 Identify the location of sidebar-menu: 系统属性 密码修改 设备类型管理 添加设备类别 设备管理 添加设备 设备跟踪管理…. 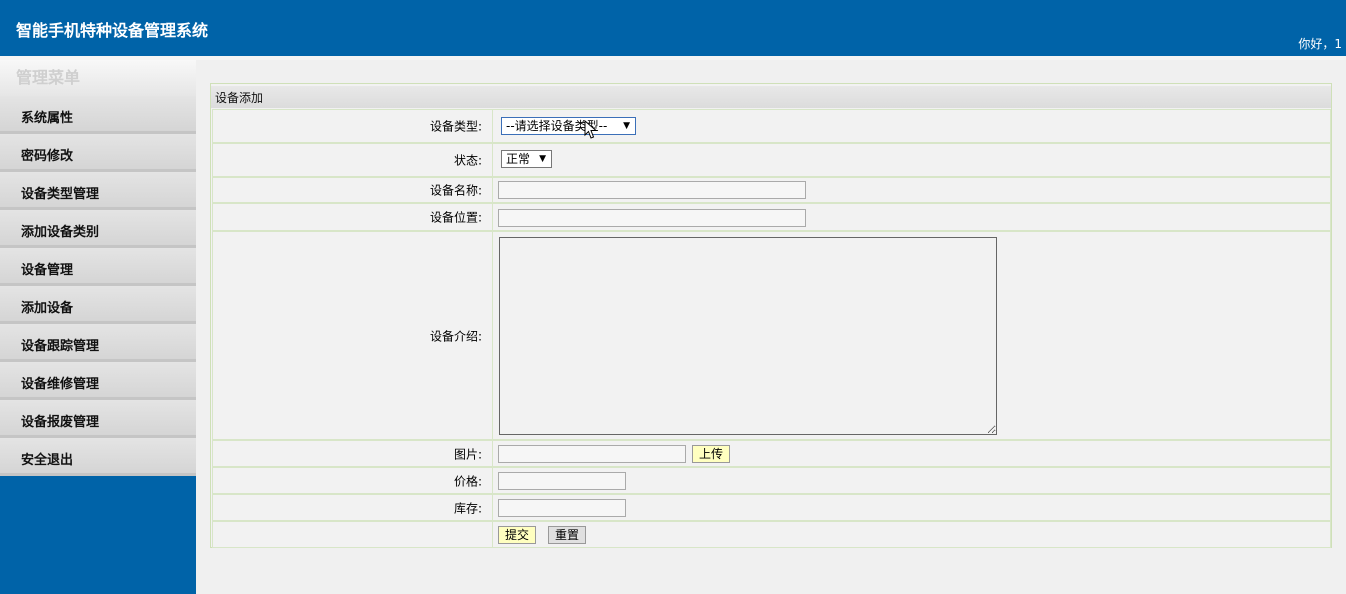
(98, 286).